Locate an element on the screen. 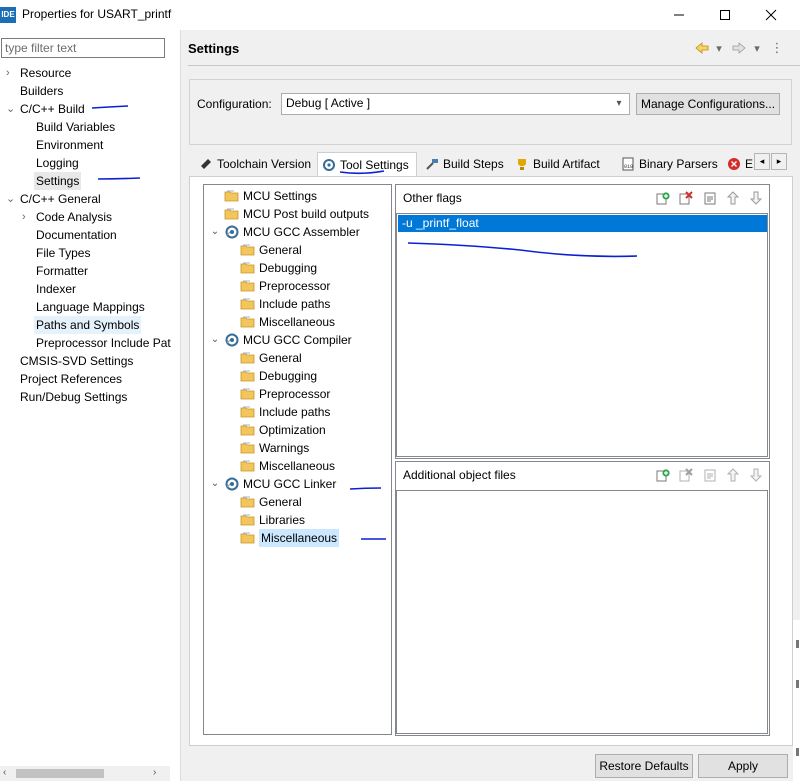 The image size is (800, 781). page-title: Settings is located at coordinates (214, 48).